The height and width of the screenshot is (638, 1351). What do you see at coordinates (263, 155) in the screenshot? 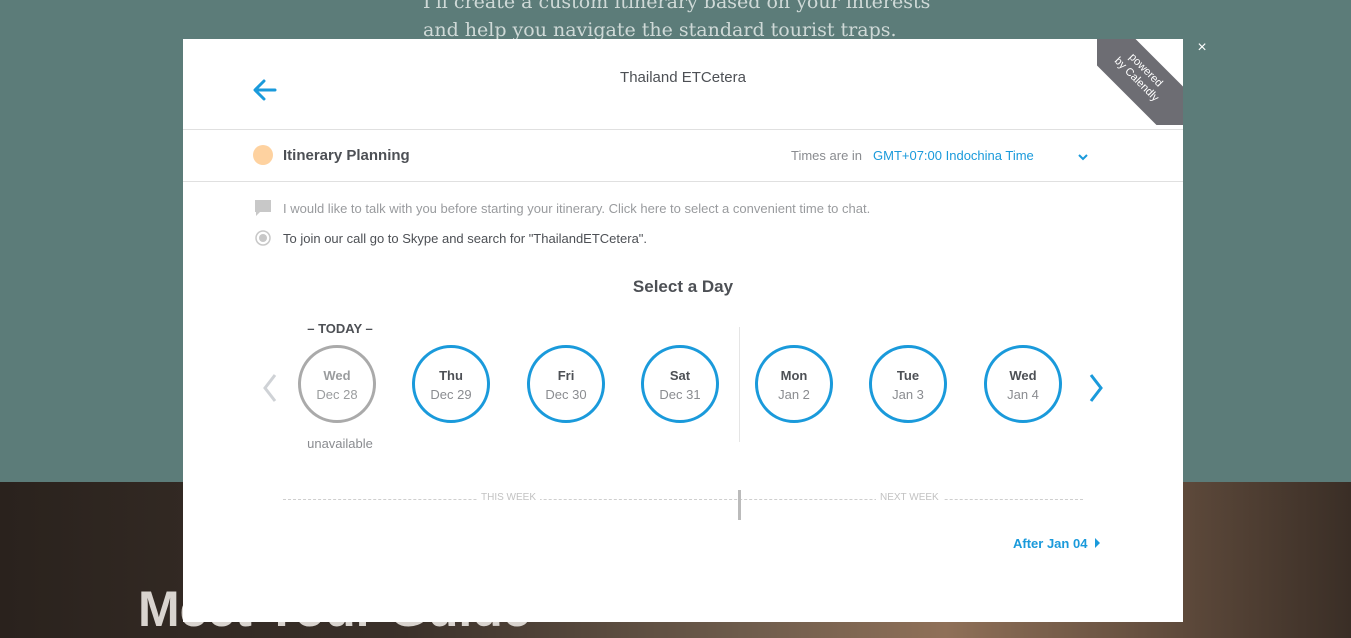
I see `event-color-dot` at bounding box center [263, 155].